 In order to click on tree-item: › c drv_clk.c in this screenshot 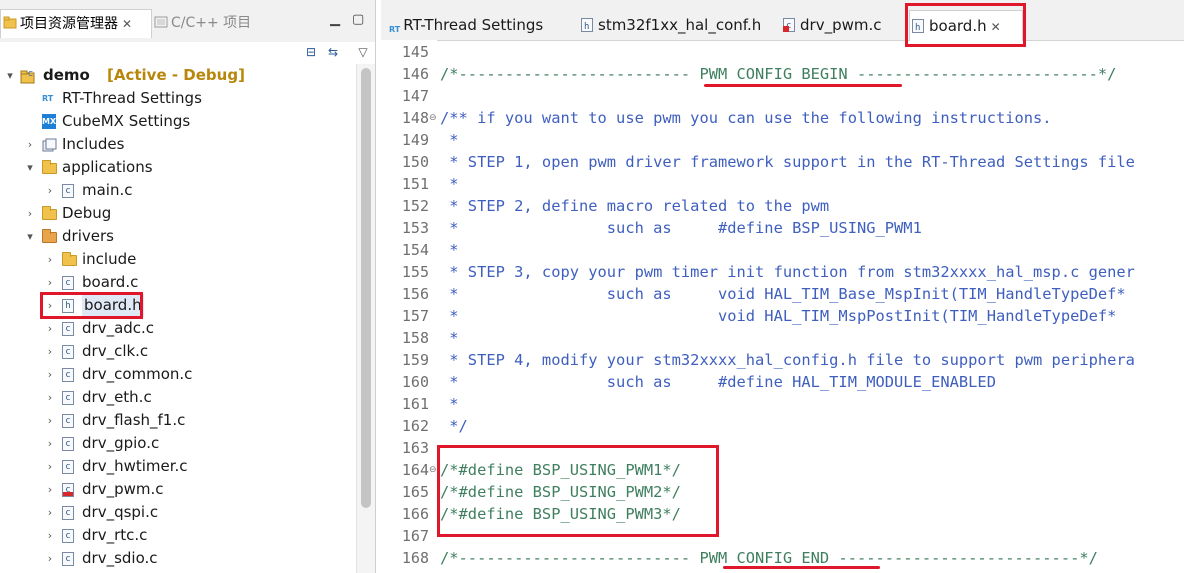, I will do `click(178, 351)`.